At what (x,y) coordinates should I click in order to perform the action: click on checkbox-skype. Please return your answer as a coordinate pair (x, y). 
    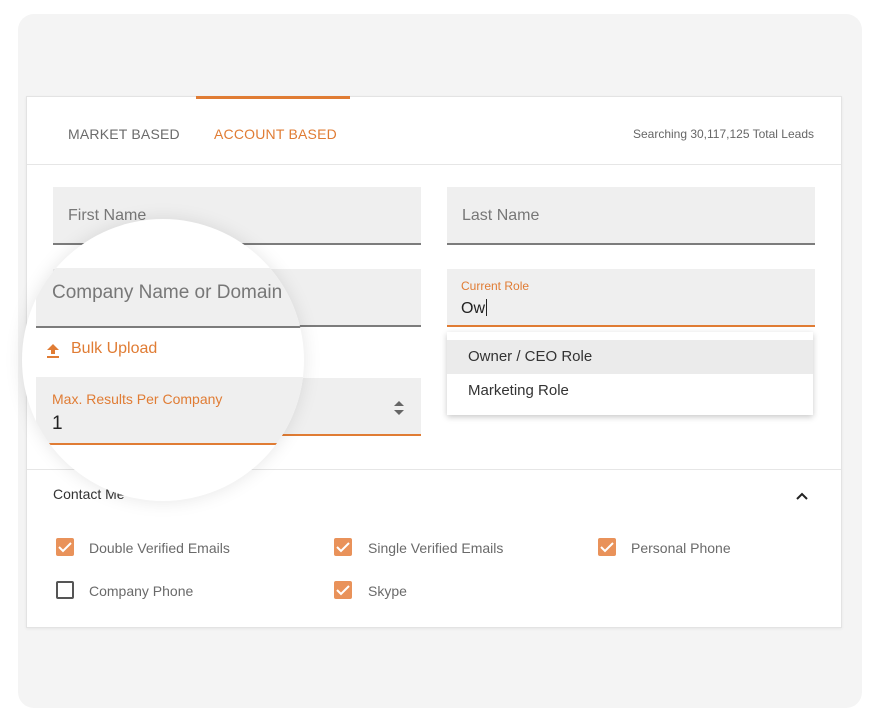
    Looking at the image, I should click on (343, 590).